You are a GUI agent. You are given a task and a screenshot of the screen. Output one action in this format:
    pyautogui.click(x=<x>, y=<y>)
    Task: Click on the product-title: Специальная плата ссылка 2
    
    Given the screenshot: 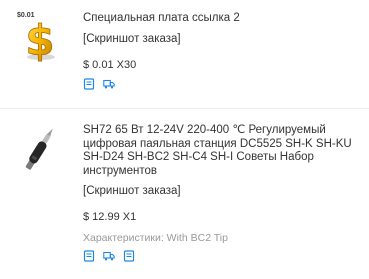 What is the action you would take?
    pyautogui.click(x=222, y=19)
    